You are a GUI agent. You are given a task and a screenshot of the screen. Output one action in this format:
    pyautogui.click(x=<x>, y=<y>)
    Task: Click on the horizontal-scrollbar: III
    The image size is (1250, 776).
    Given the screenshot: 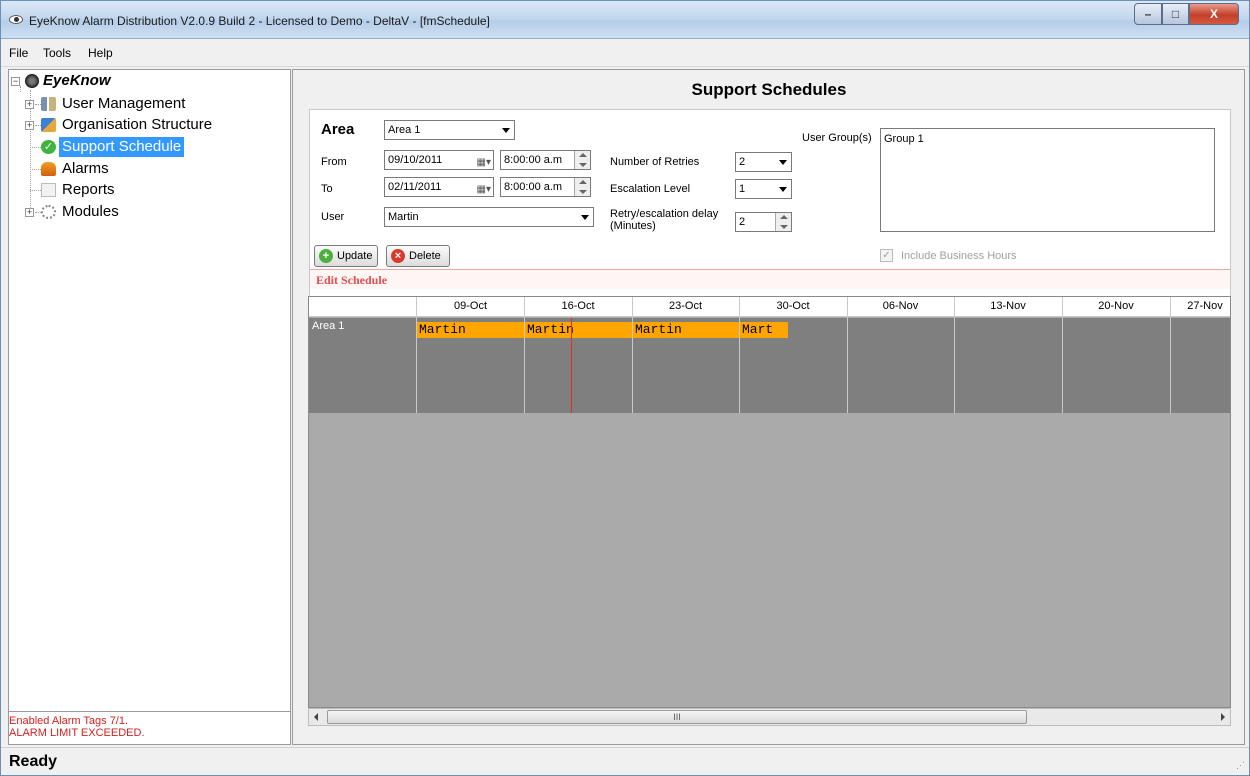 What is the action you would take?
    pyautogui.click(x=769, y=717)
    